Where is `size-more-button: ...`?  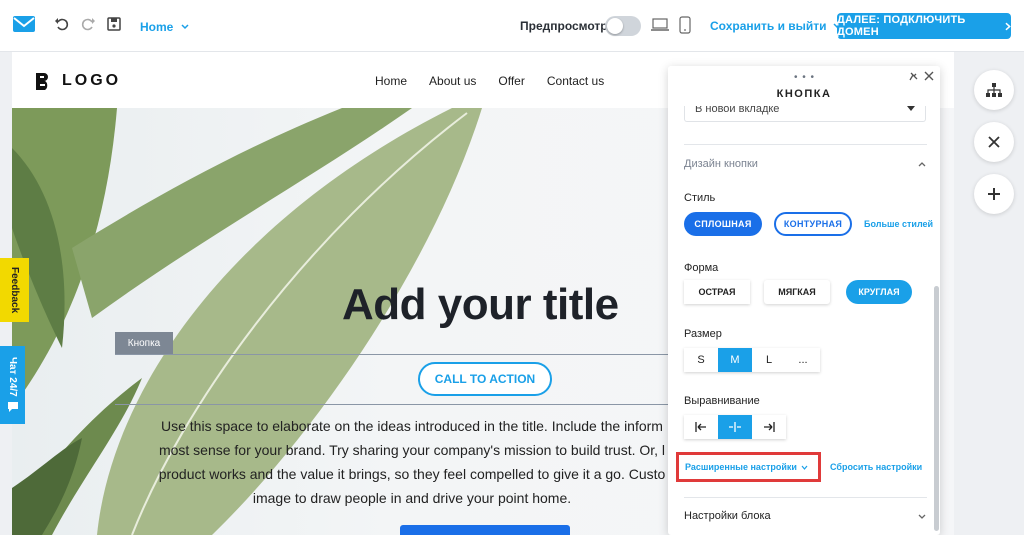
size-more-button: ... is located at coordinates (803, 360).